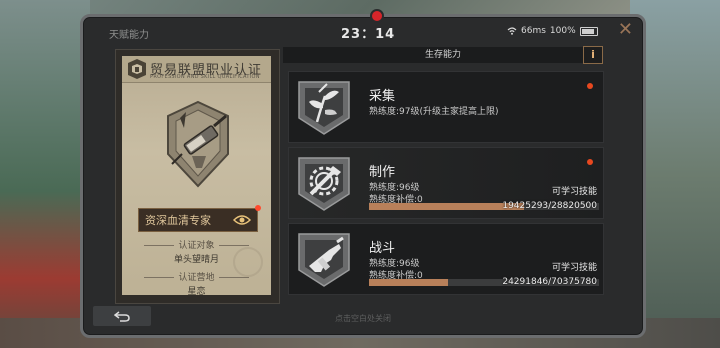 This screenshot has height=348, width=720. What do you see at coordinates (625, 29) in the screenshot?
I see `close-button: ✕` at bounding box center [625, 29].